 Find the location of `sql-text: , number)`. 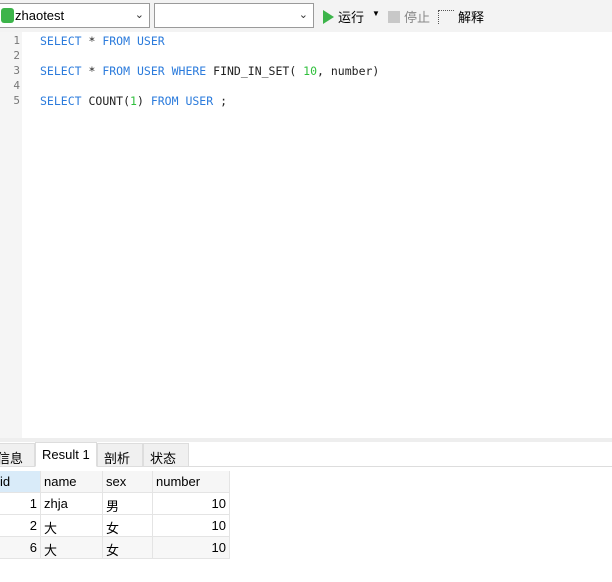

sql-text: , number) is located at coordinates (348, 71).